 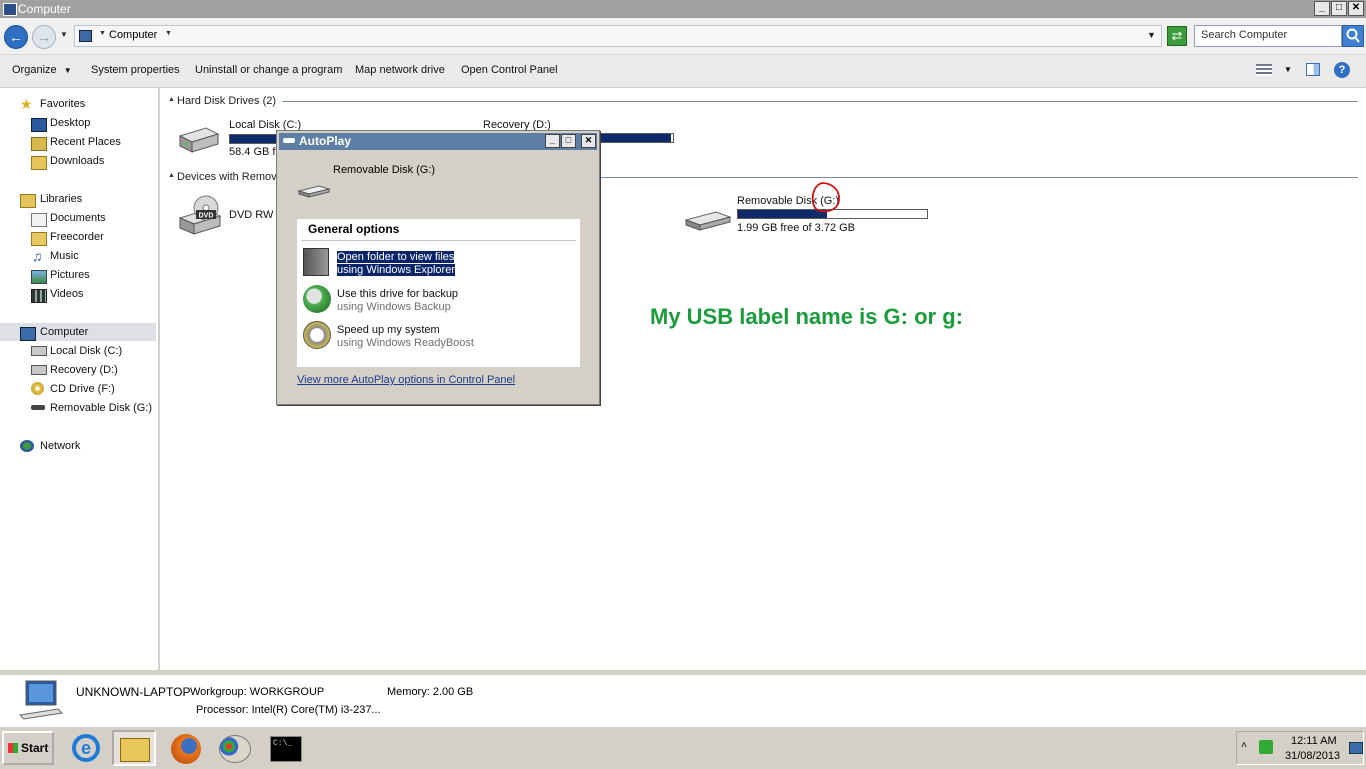 I want to click on notification-area: ˄ 12:11 AM 31/08/2013, so click(x=1300, y=748).